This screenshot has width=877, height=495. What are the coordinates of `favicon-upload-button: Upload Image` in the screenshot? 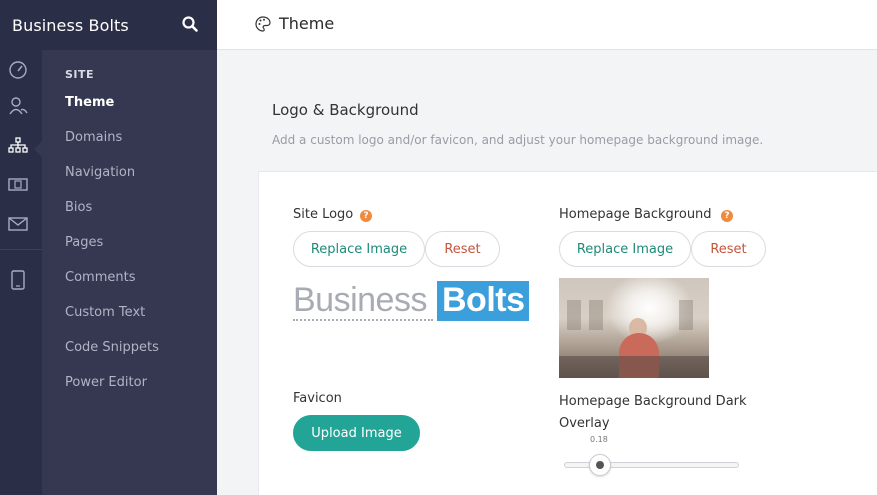 It's located at (356, 433).